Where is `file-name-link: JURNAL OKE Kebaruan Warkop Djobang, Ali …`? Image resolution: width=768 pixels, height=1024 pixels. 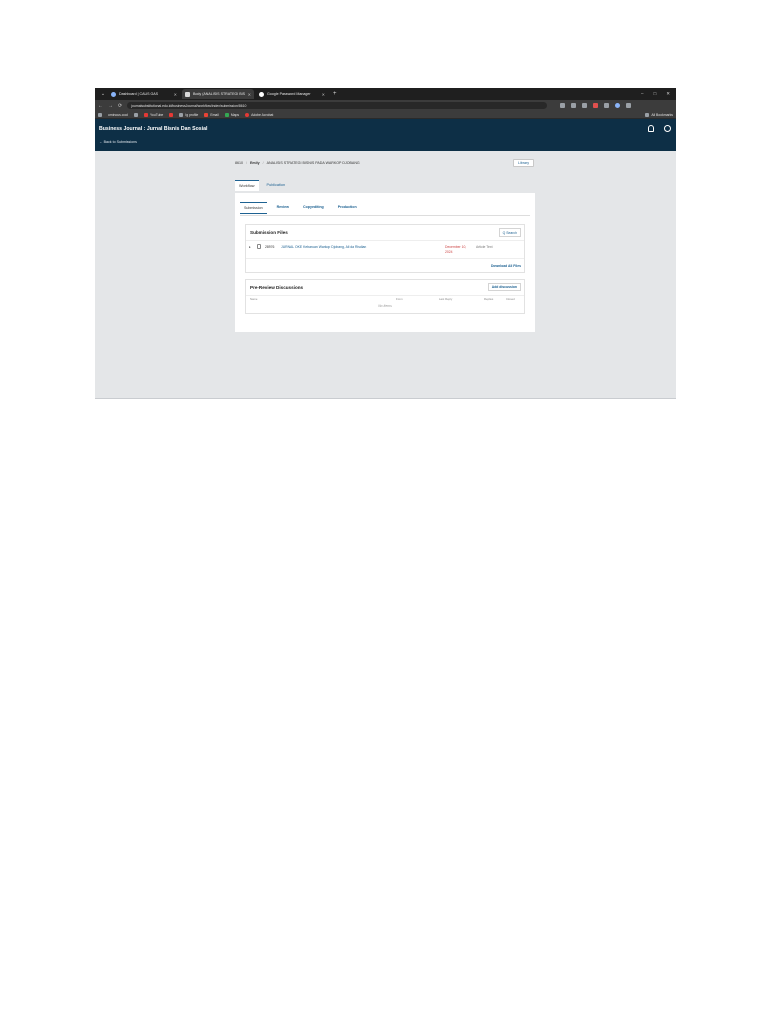 file-name-link: JURNAL OKE Kebaruan Warkop Djobang, Ali … is located at coordinates (323, 247).